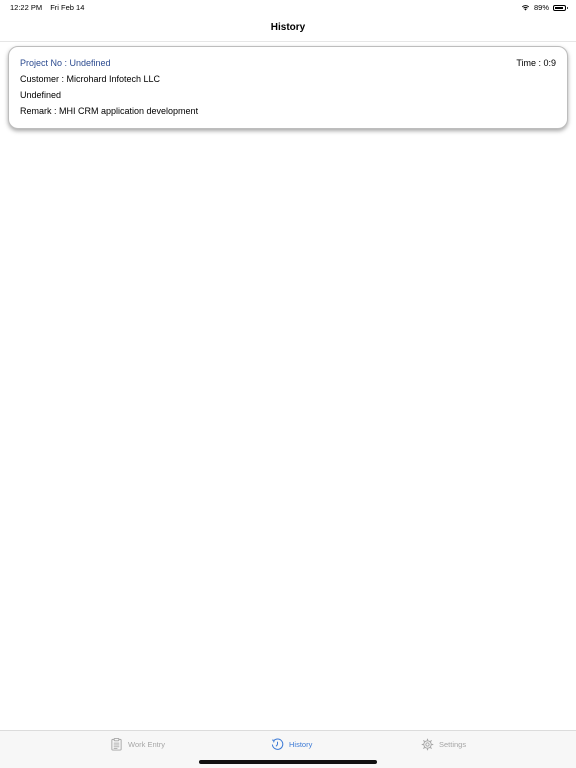  Describe the element at coordinates (41, 95) in the screenshot. I see `entry-status: Undefined` at that location.